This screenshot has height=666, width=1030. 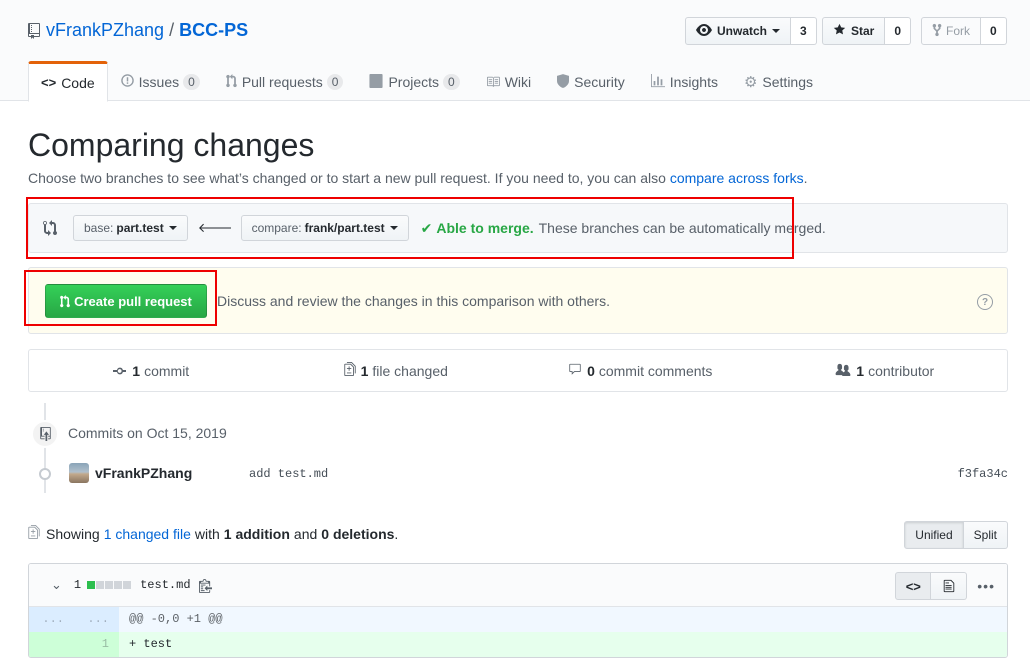 What do you see at coordinates (215, 227) in the screenshot?
I see `arrow-left-icon: 🡐` at bounding box center [215, 227].